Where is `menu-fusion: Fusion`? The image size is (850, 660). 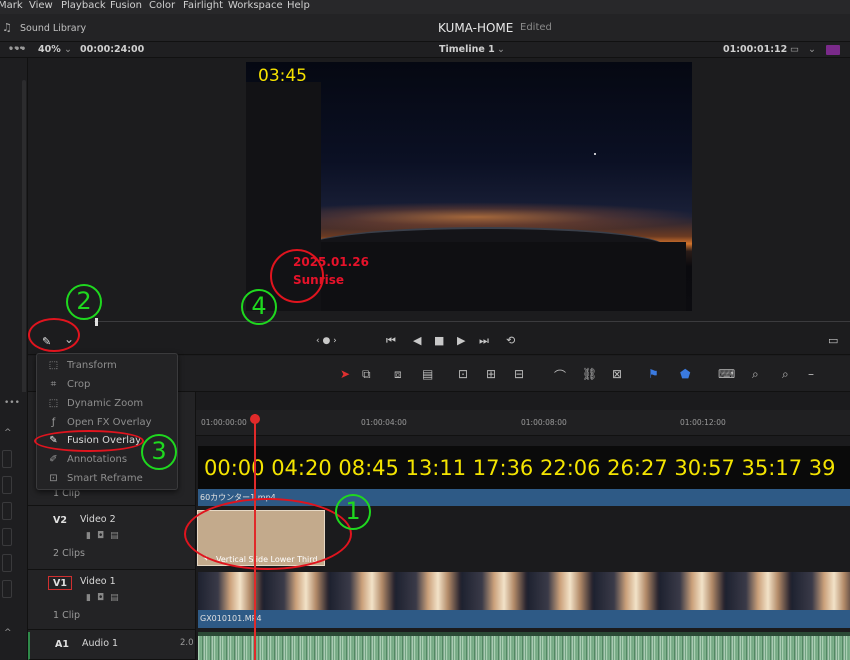 menu-fusion: Fusion is located at coordinates (126, 6).